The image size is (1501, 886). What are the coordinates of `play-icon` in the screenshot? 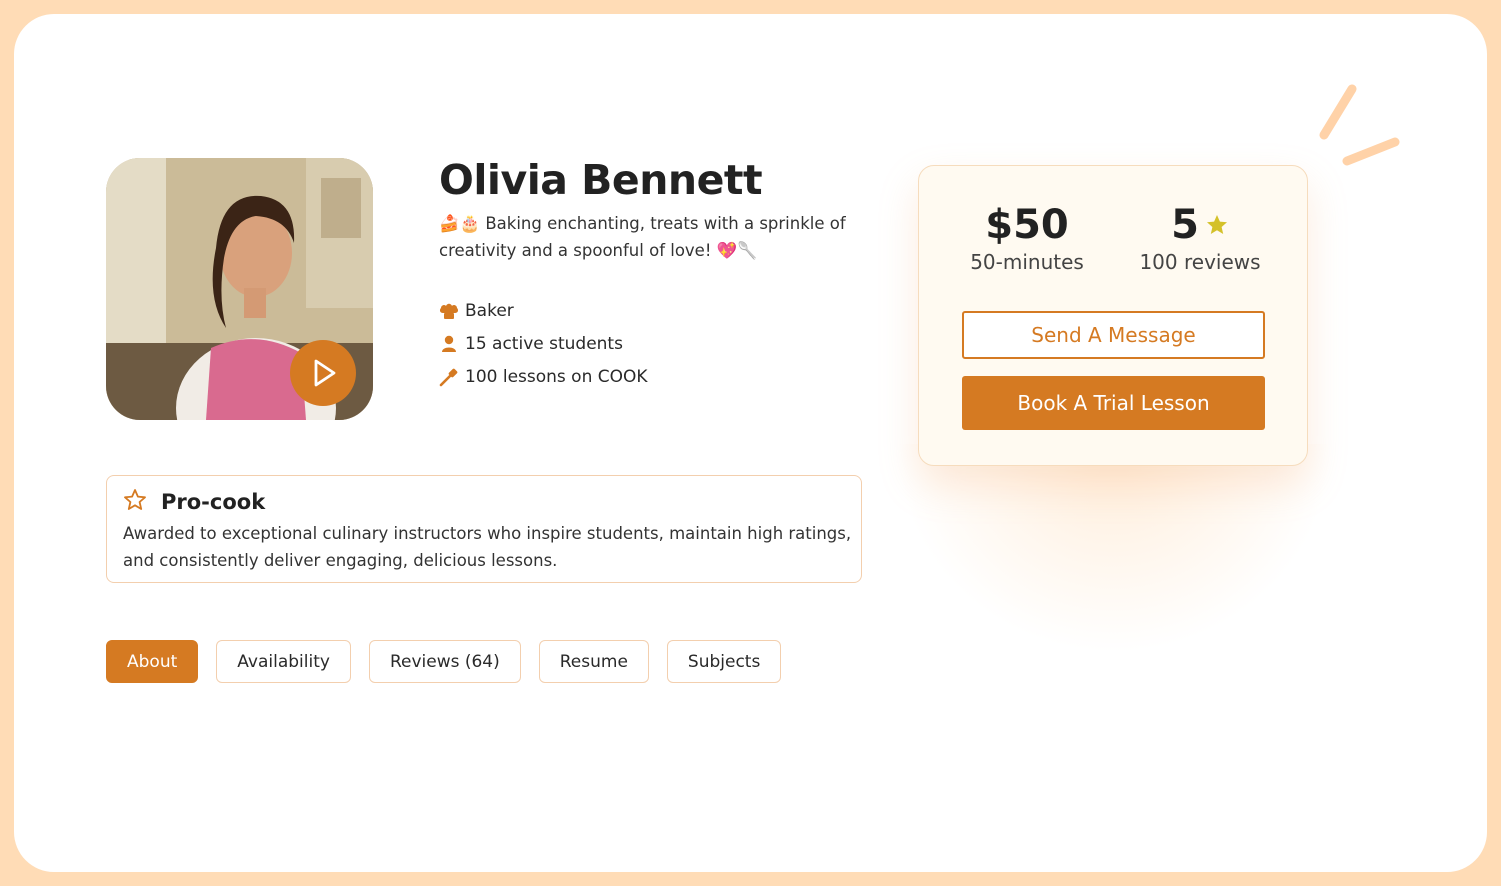 It's located at (325, 373).